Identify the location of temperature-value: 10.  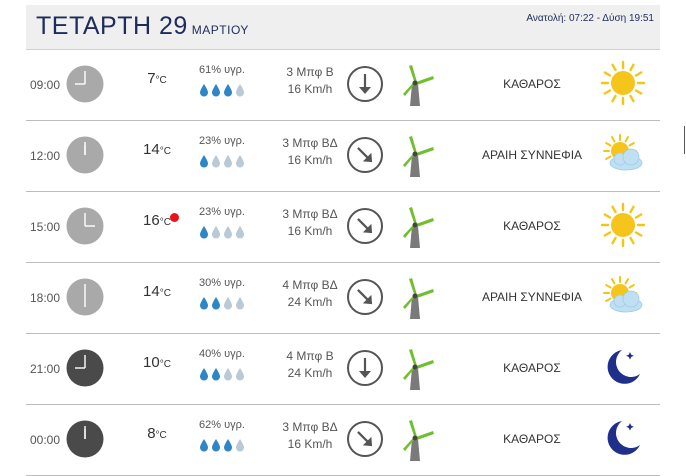
(151, 362).